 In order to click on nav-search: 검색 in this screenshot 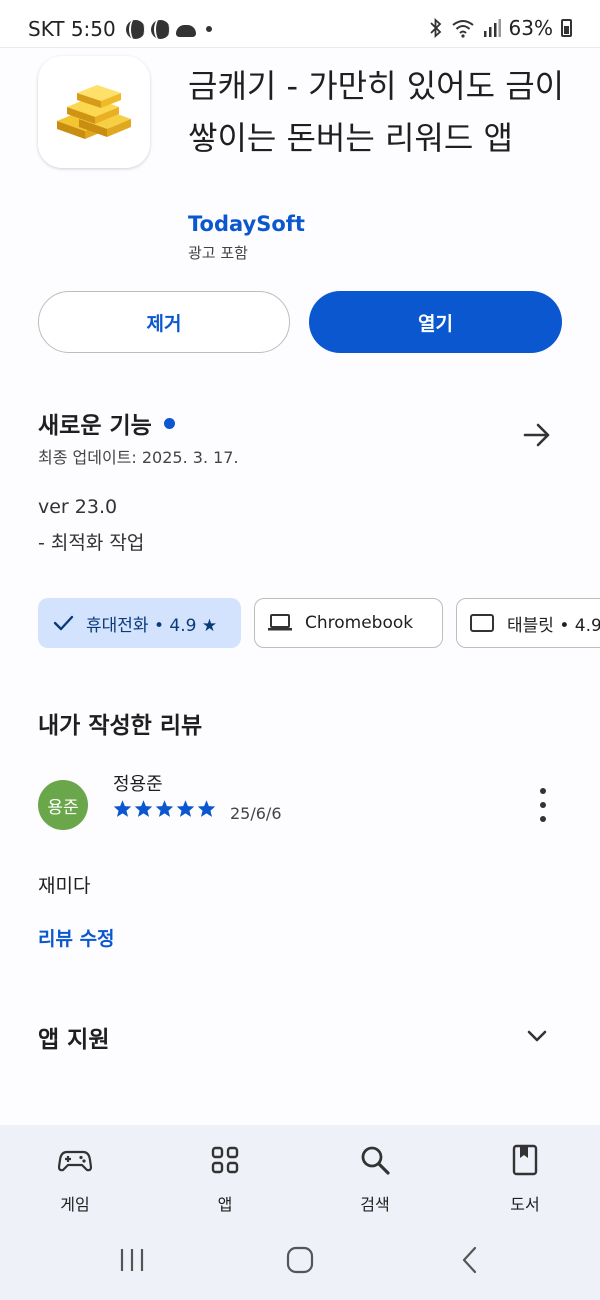, I will do `click(375, 1179)`.